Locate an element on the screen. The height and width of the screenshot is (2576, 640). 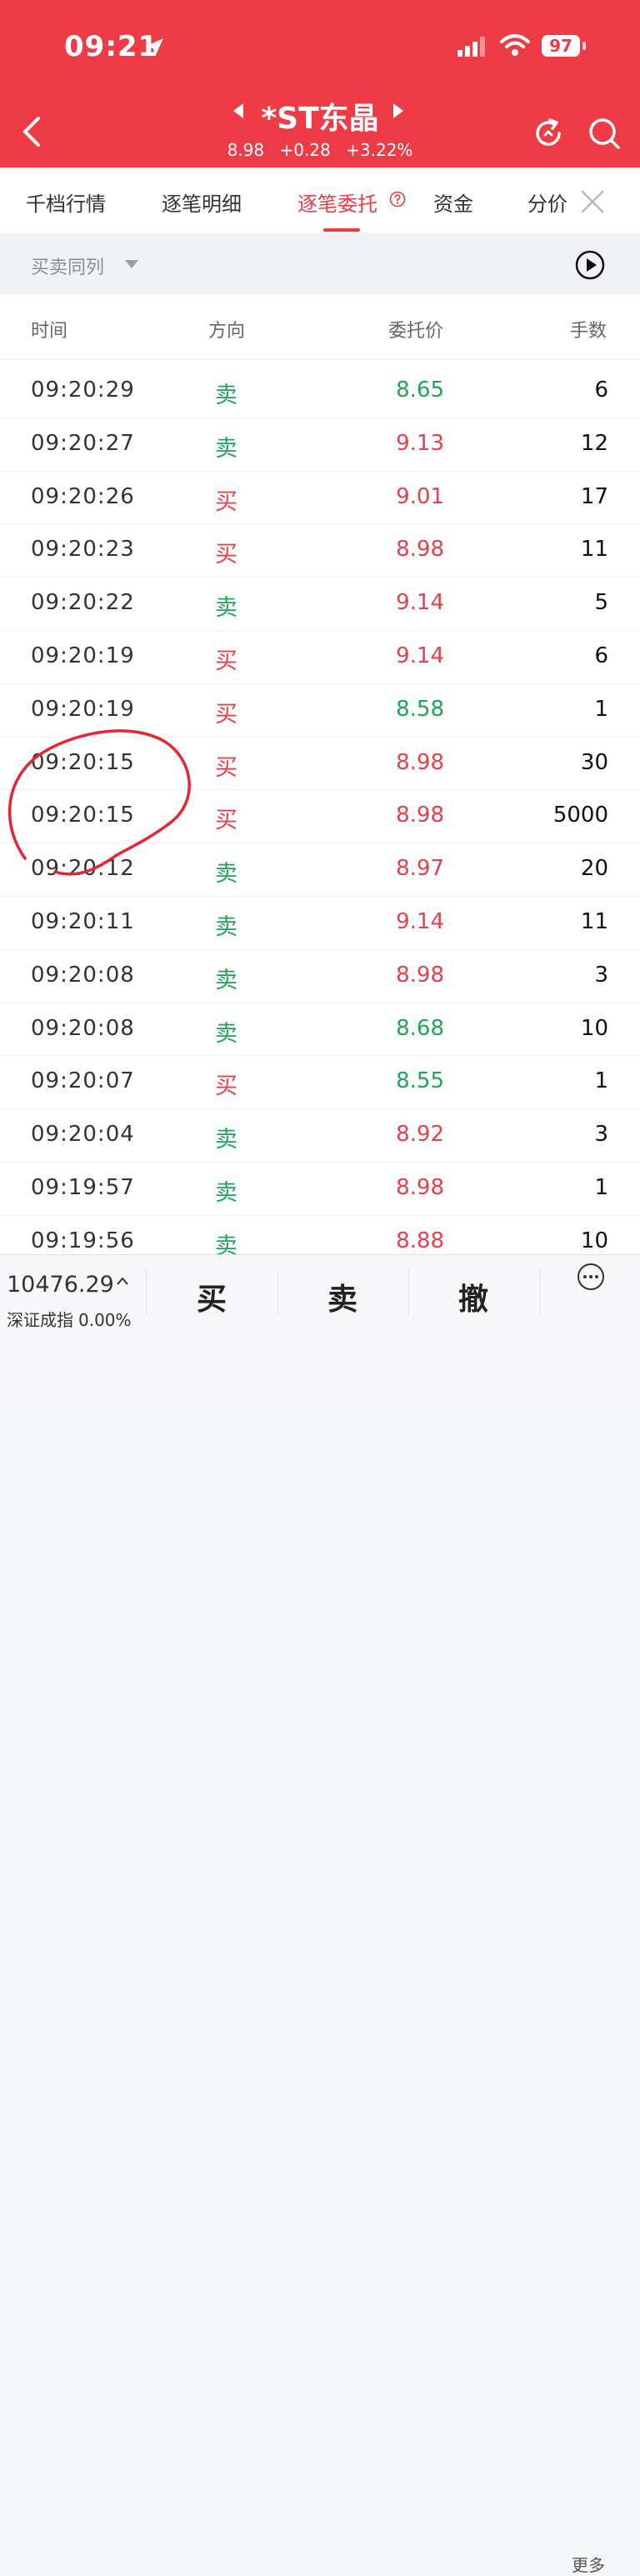
header-quantity: 手数 is located at coordinates (589, 332).